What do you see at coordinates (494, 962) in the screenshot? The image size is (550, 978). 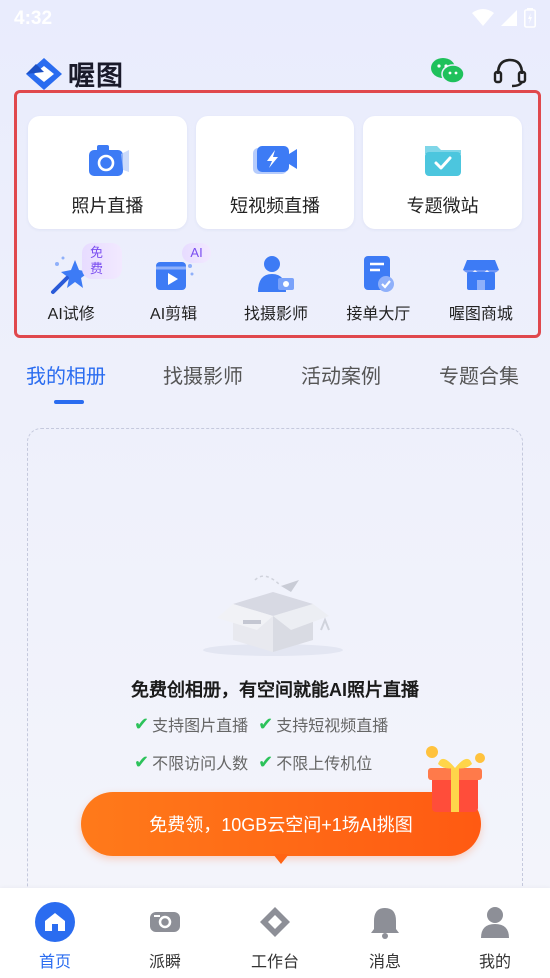 I see `nav-label: 我的` at bounding box center [494, 962].